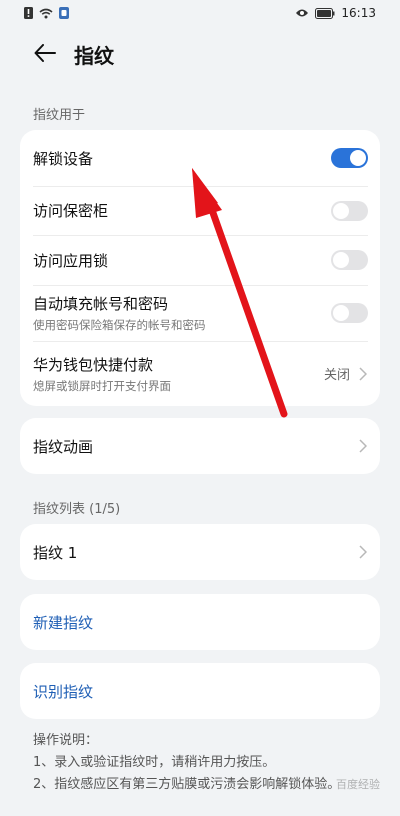 This screenshot has height=816, width=400. What do you see at coordinates (71, 211) in the screenshot?
I see `row-title: 访问保密柜` at bounding box center [71, 211].